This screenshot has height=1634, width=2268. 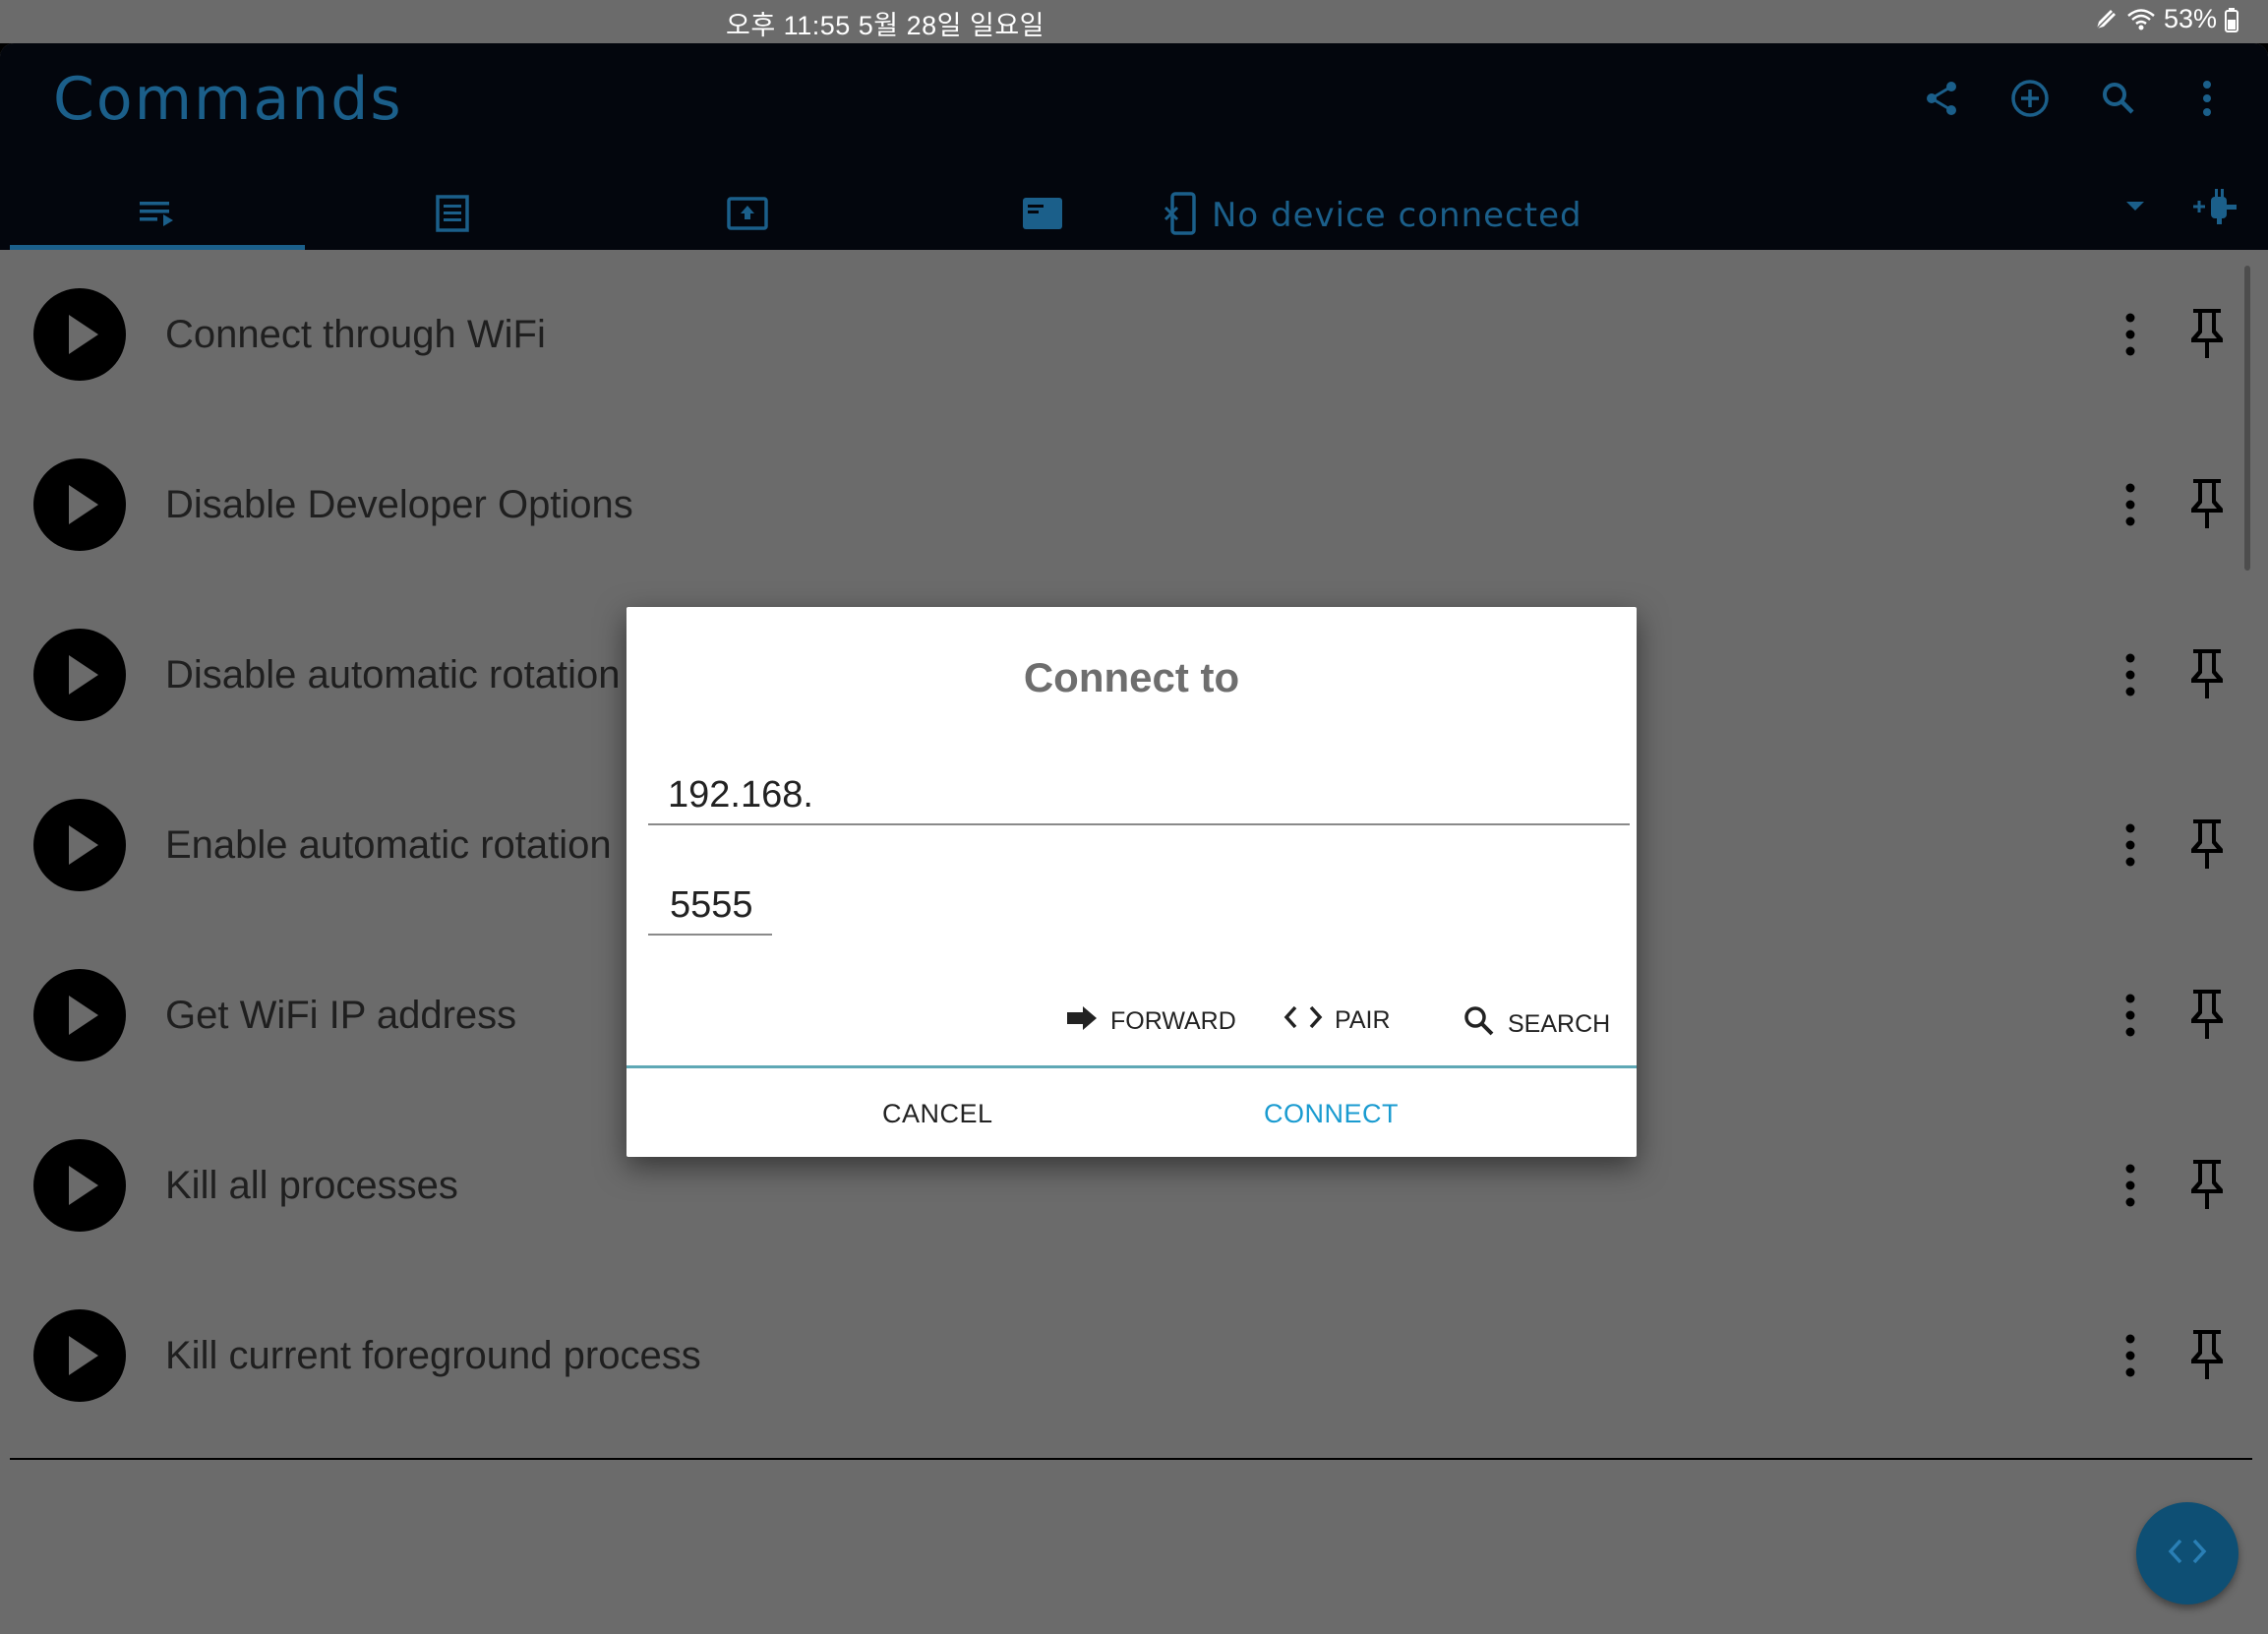 I want to click on forward-label: FORWARD, so click(x=1173, y=1021).